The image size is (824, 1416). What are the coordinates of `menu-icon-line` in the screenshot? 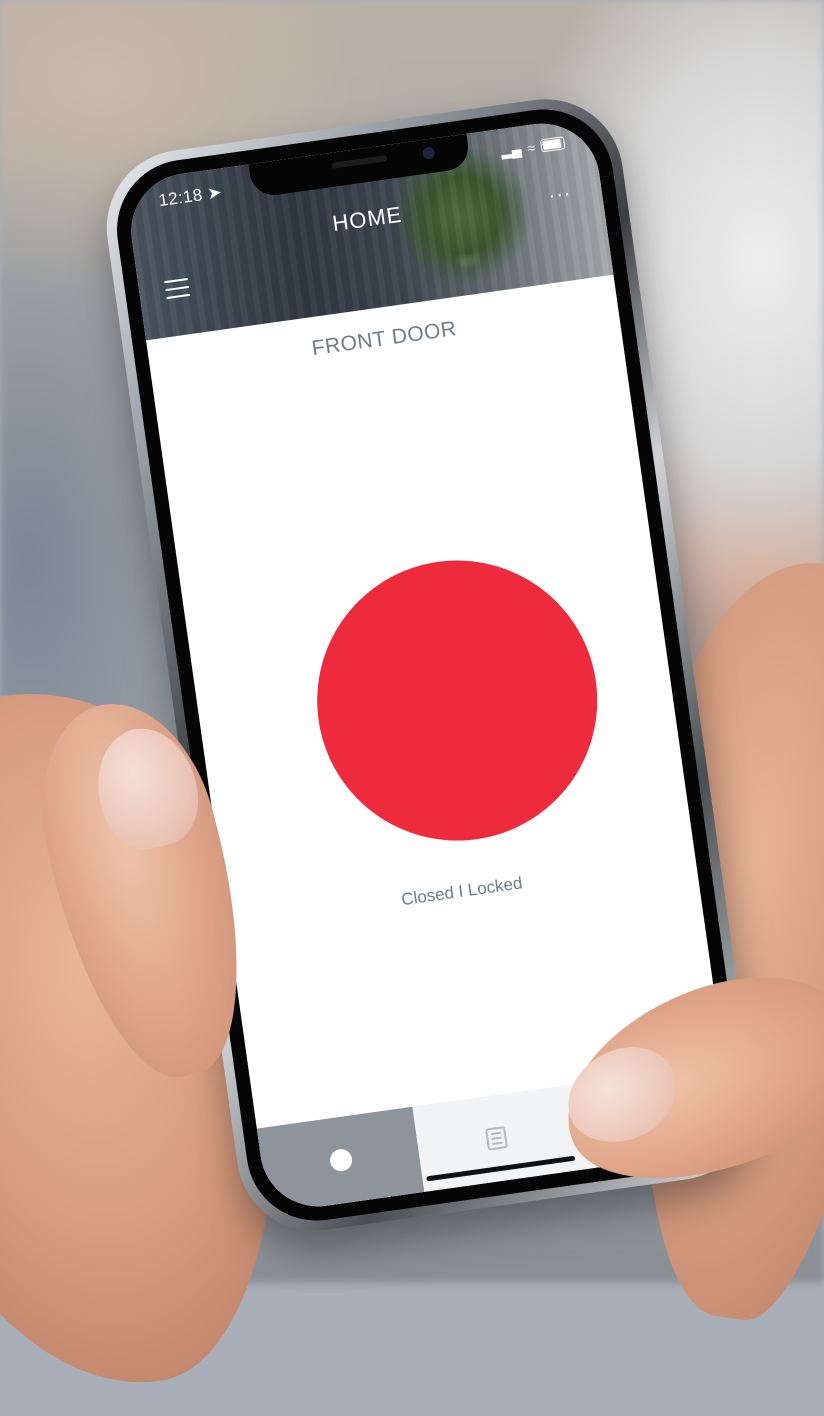 It's located at (177, 288).